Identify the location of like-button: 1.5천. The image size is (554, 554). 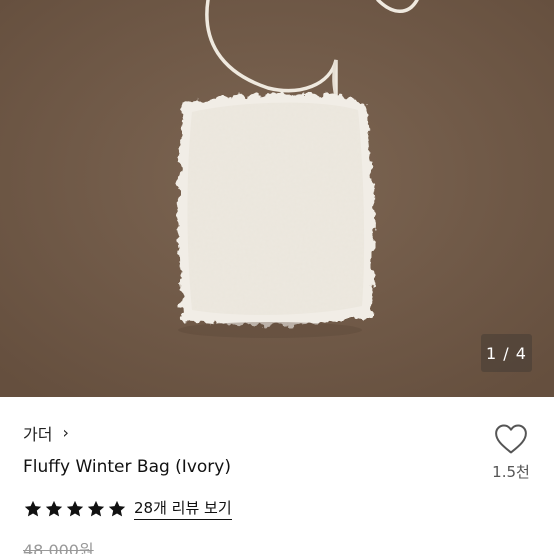
(511, 456).